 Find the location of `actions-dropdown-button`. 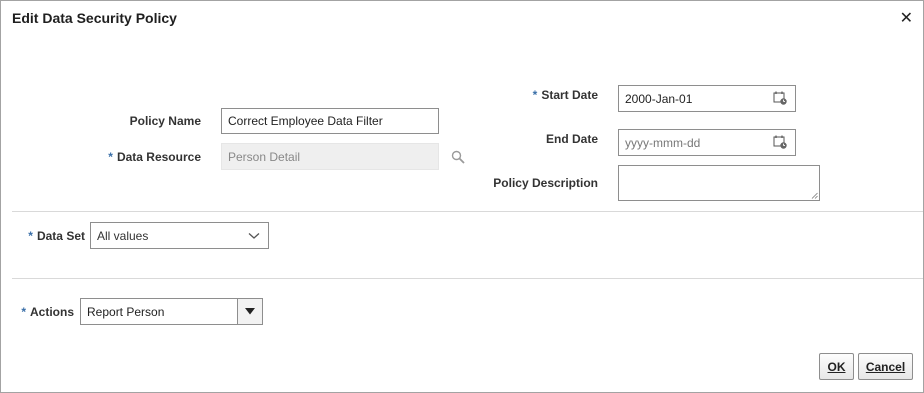

actions-dropdown-button is located at coordinates (250, 311).